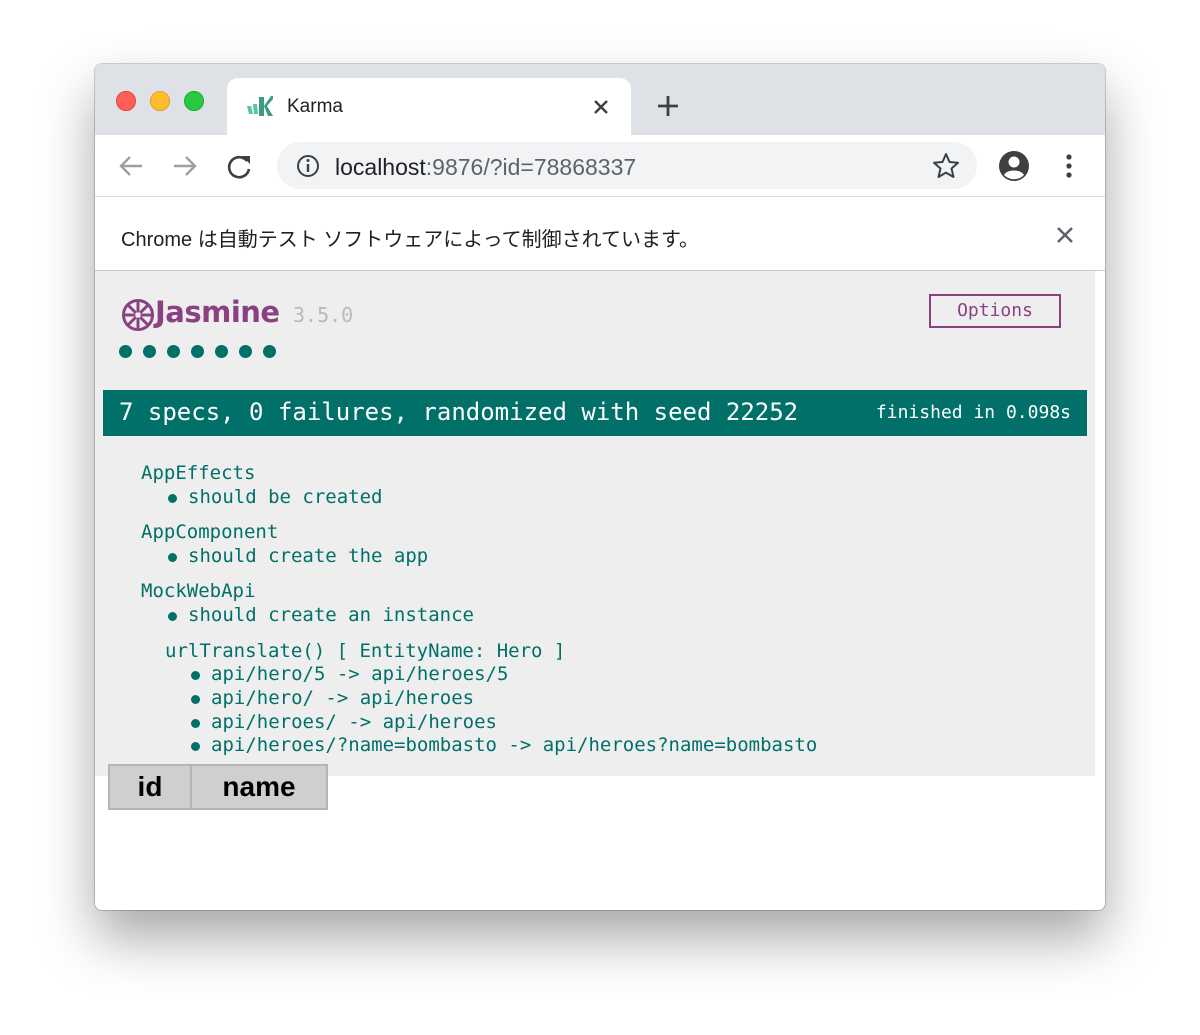 This screenshot has width=1200, height=1035. Describe the element at coordinates (1014, 166) in the screenshot. I see `account-icon` at that location.